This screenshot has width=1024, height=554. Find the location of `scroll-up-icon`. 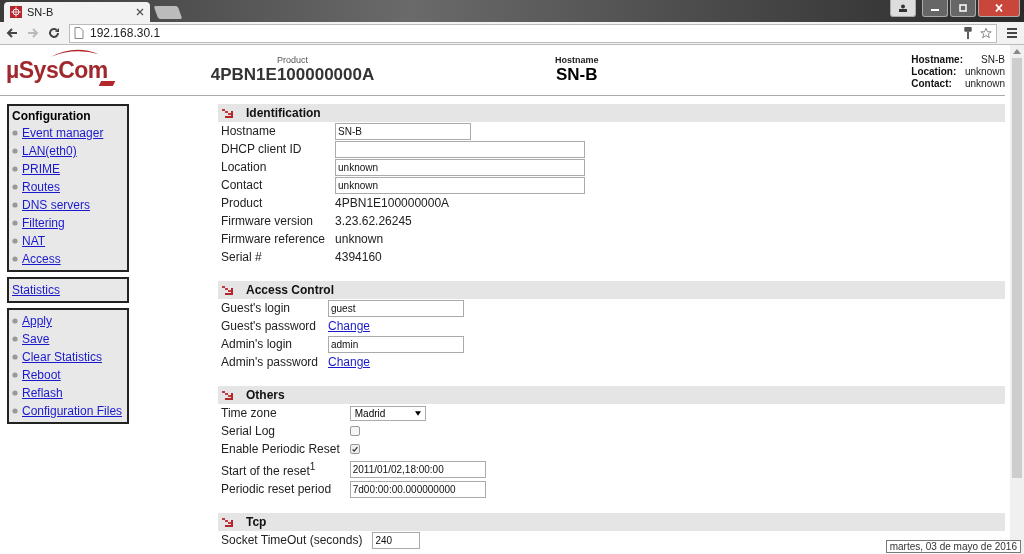

scroll-up-icon is located at coordinates (1017, 51).